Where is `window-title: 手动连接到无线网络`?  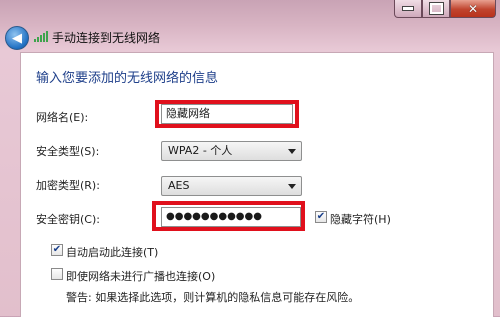 window-title: 手动连接到无线网络 is located at coordinates (106, 38).